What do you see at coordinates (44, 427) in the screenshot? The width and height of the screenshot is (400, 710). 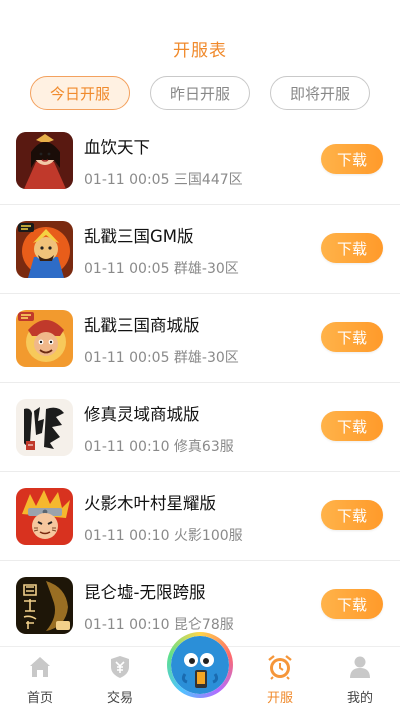 I see `xiuzhen-game-icon` at bounding box center [44, 427].